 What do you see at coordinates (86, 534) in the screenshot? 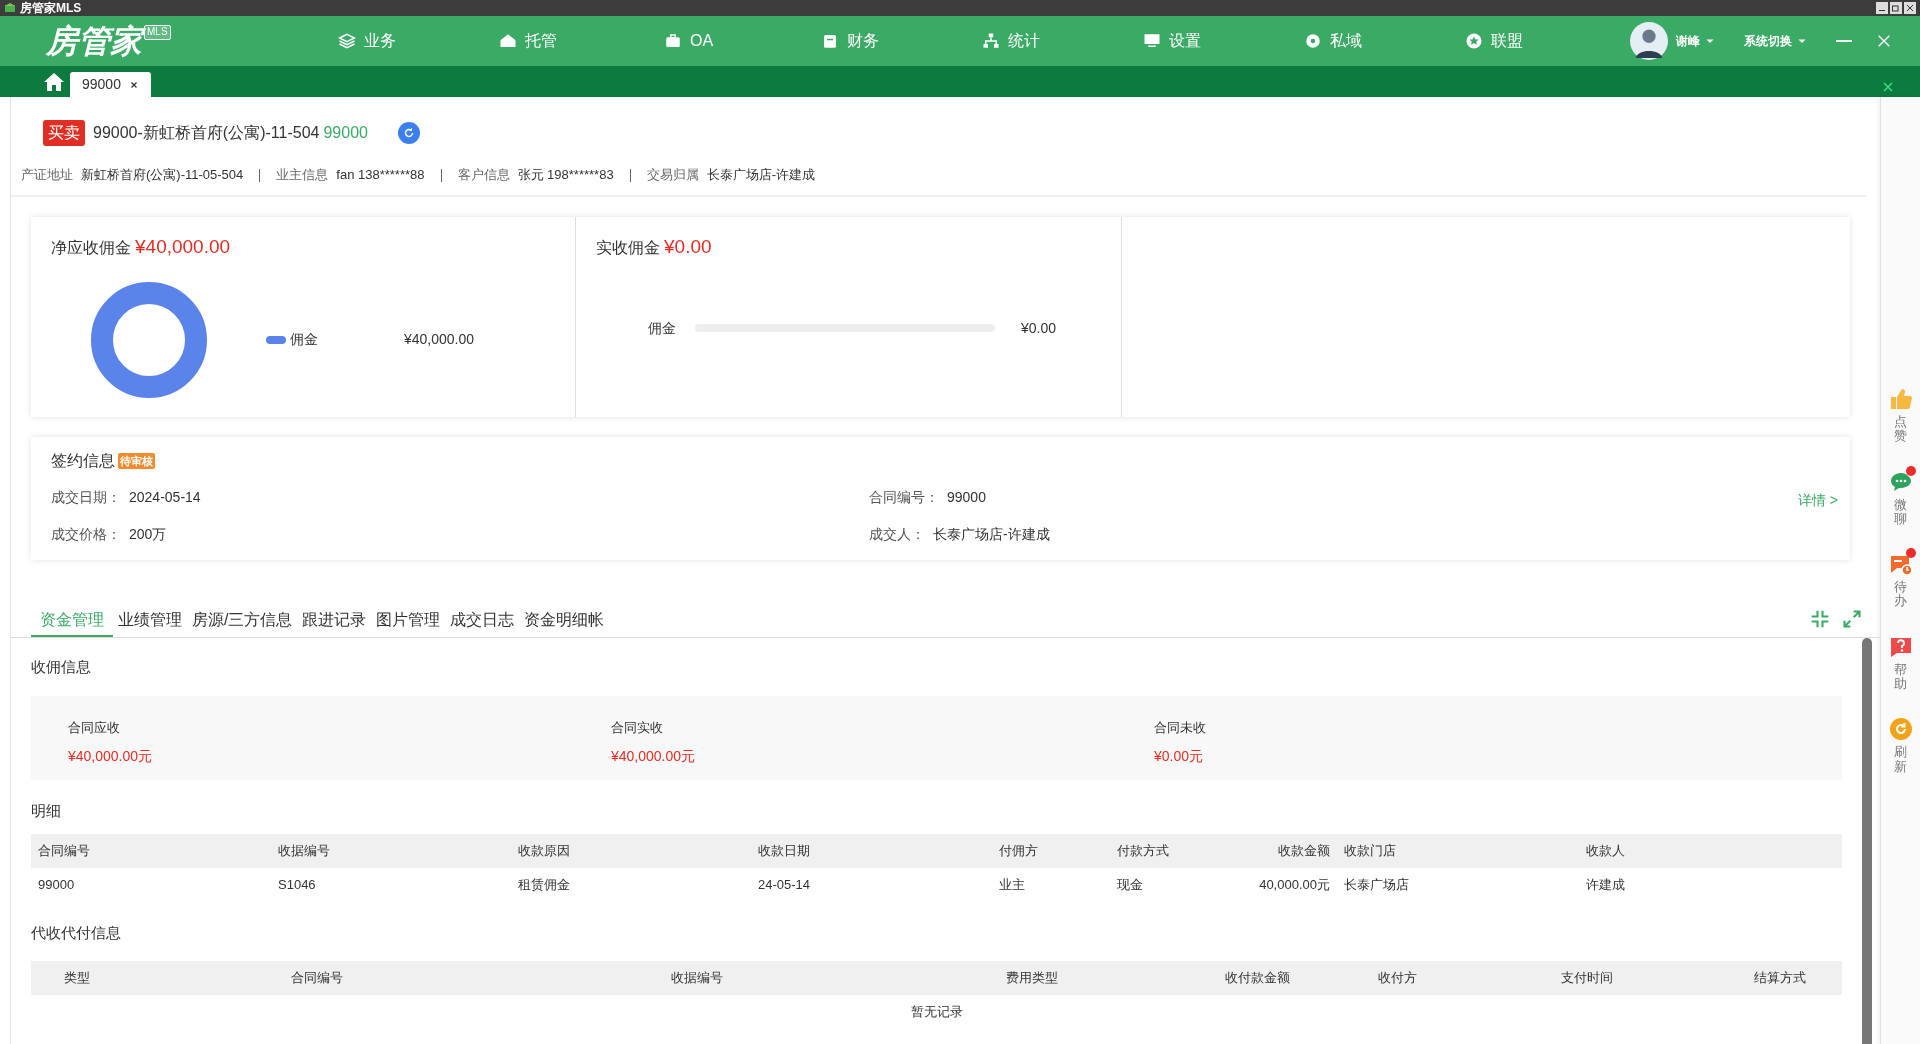
I see `field-label: 成交价格：` at bounding box center [86, 534].